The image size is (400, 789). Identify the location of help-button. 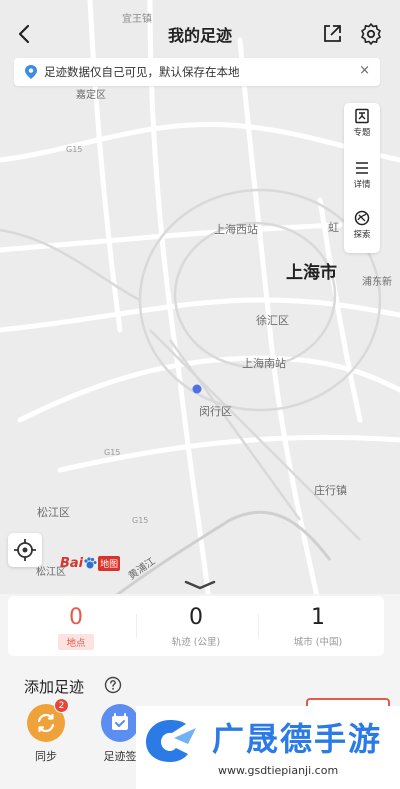
(113, 685).